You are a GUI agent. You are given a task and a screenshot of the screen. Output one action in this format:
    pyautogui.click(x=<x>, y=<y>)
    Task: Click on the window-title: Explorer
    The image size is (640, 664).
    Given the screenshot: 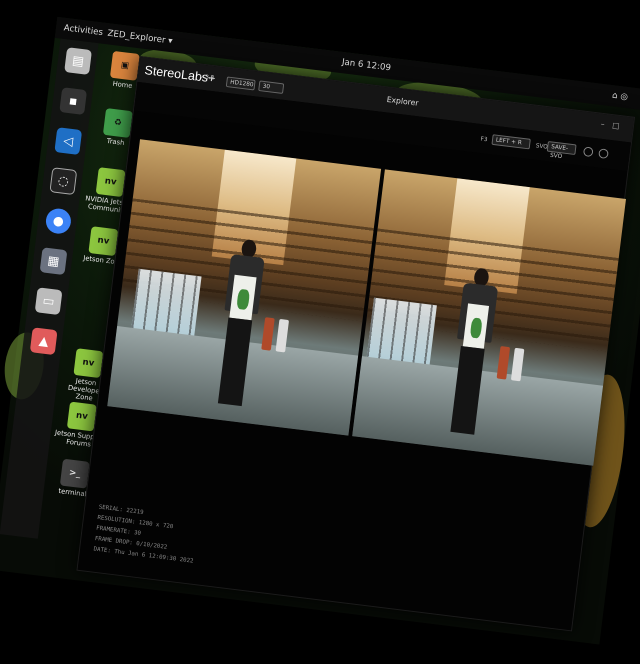 What is the action you would take?
    pyautogui.click(x=403, y=101)
    